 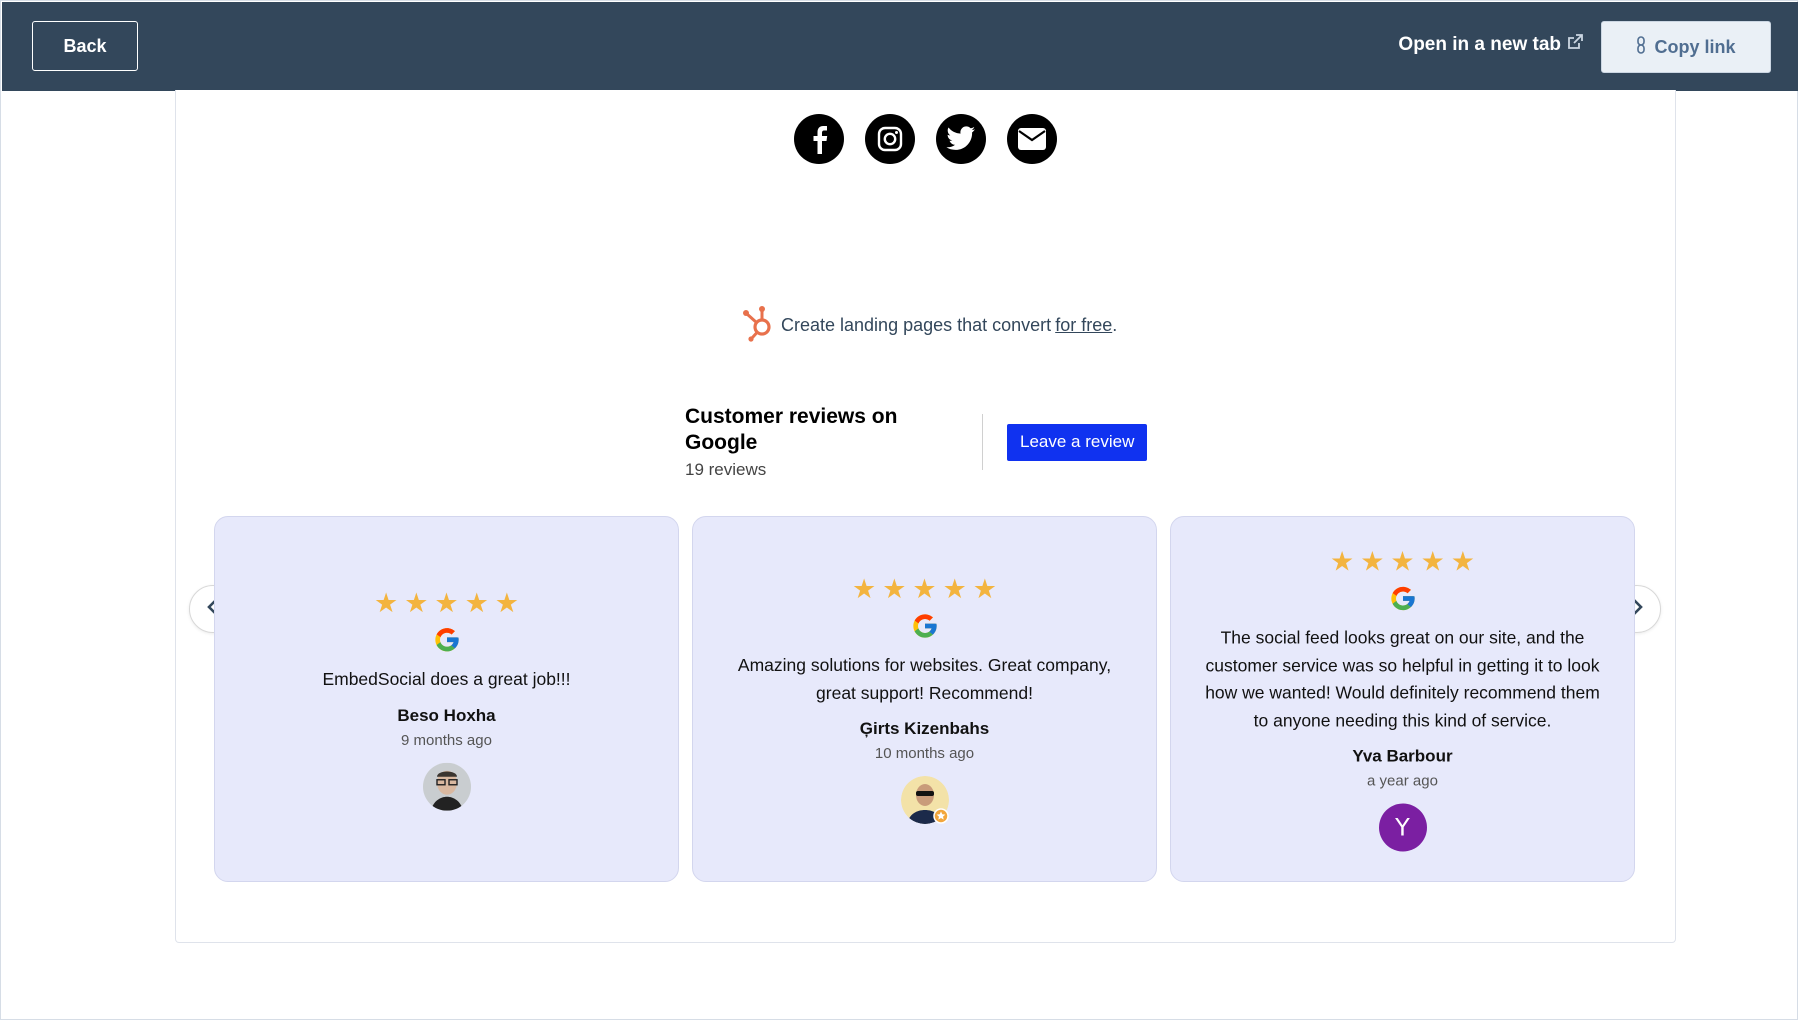 I want to click on review-time: 10 months ago, so click(x=924, y=753).